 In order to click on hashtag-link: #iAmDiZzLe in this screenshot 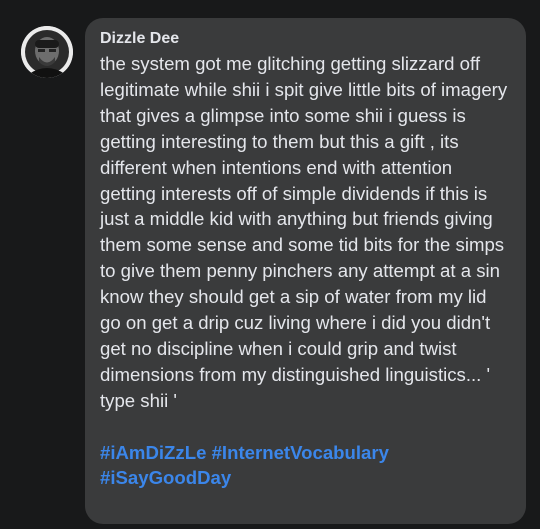, I will do `click(153, 452)`.